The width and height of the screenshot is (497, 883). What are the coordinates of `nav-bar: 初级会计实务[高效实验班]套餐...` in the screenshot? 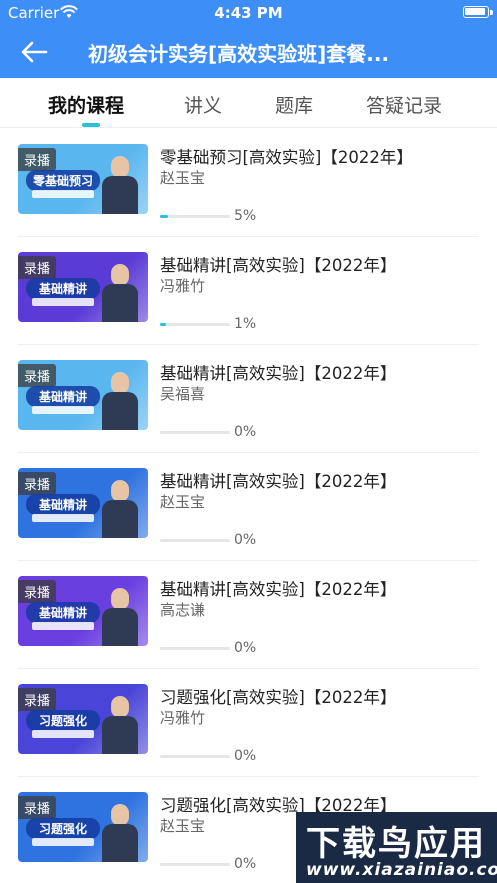 It's located at (248, 52).